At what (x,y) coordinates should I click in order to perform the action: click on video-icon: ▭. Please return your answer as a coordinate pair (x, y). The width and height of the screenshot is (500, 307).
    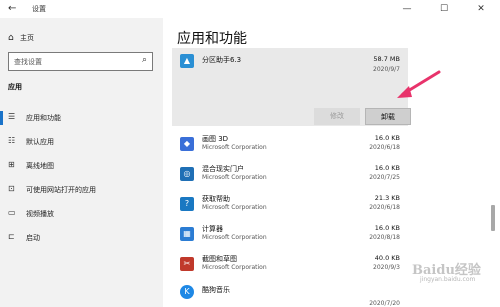
    Looking at the image, I should click on (12, 212).